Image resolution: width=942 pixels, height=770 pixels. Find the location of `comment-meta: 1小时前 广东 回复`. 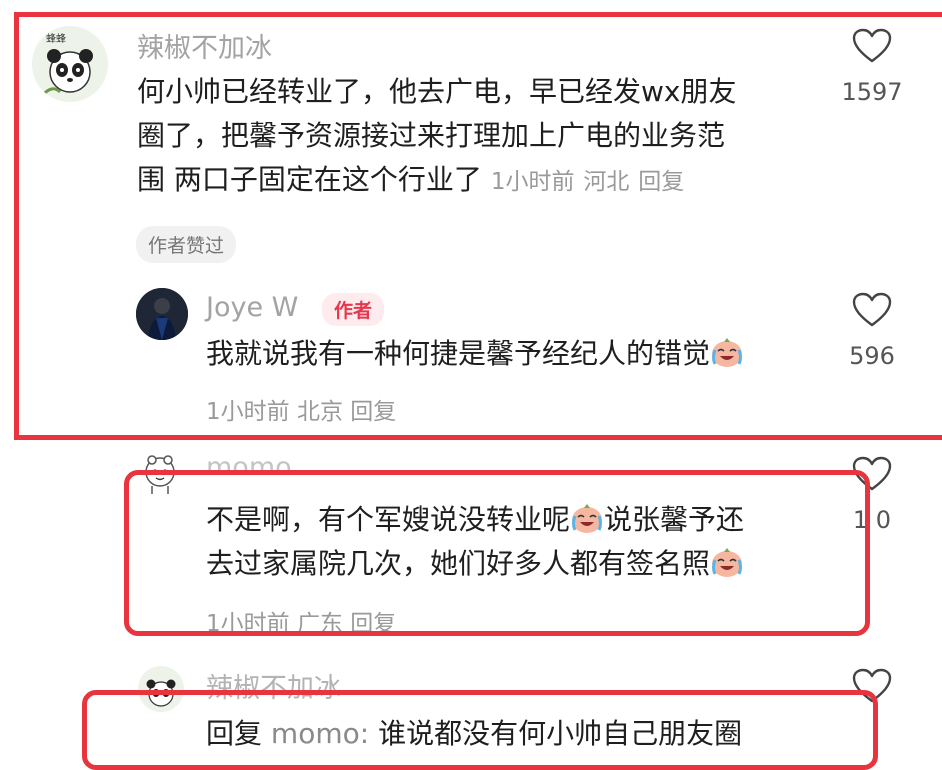

comment-meta: 1小时前 广东 回复 is located at coordinates (301, 621).